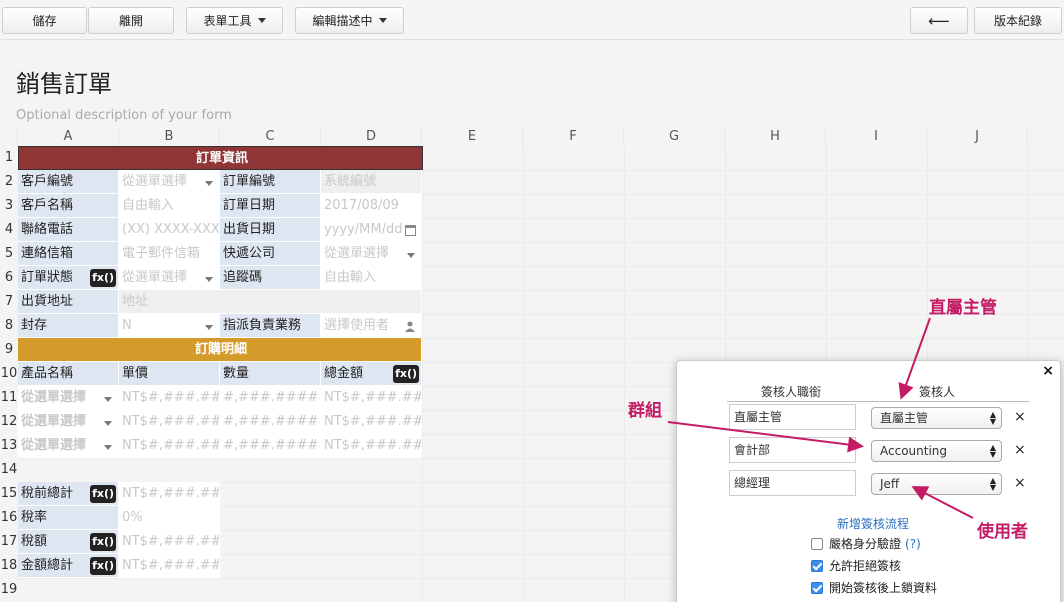 Image resolution: width=1064 pixels, height=602 pixels. Describe the element at coordinates (9, 590) in the screenshot. I see `row-header: 19` at that location.